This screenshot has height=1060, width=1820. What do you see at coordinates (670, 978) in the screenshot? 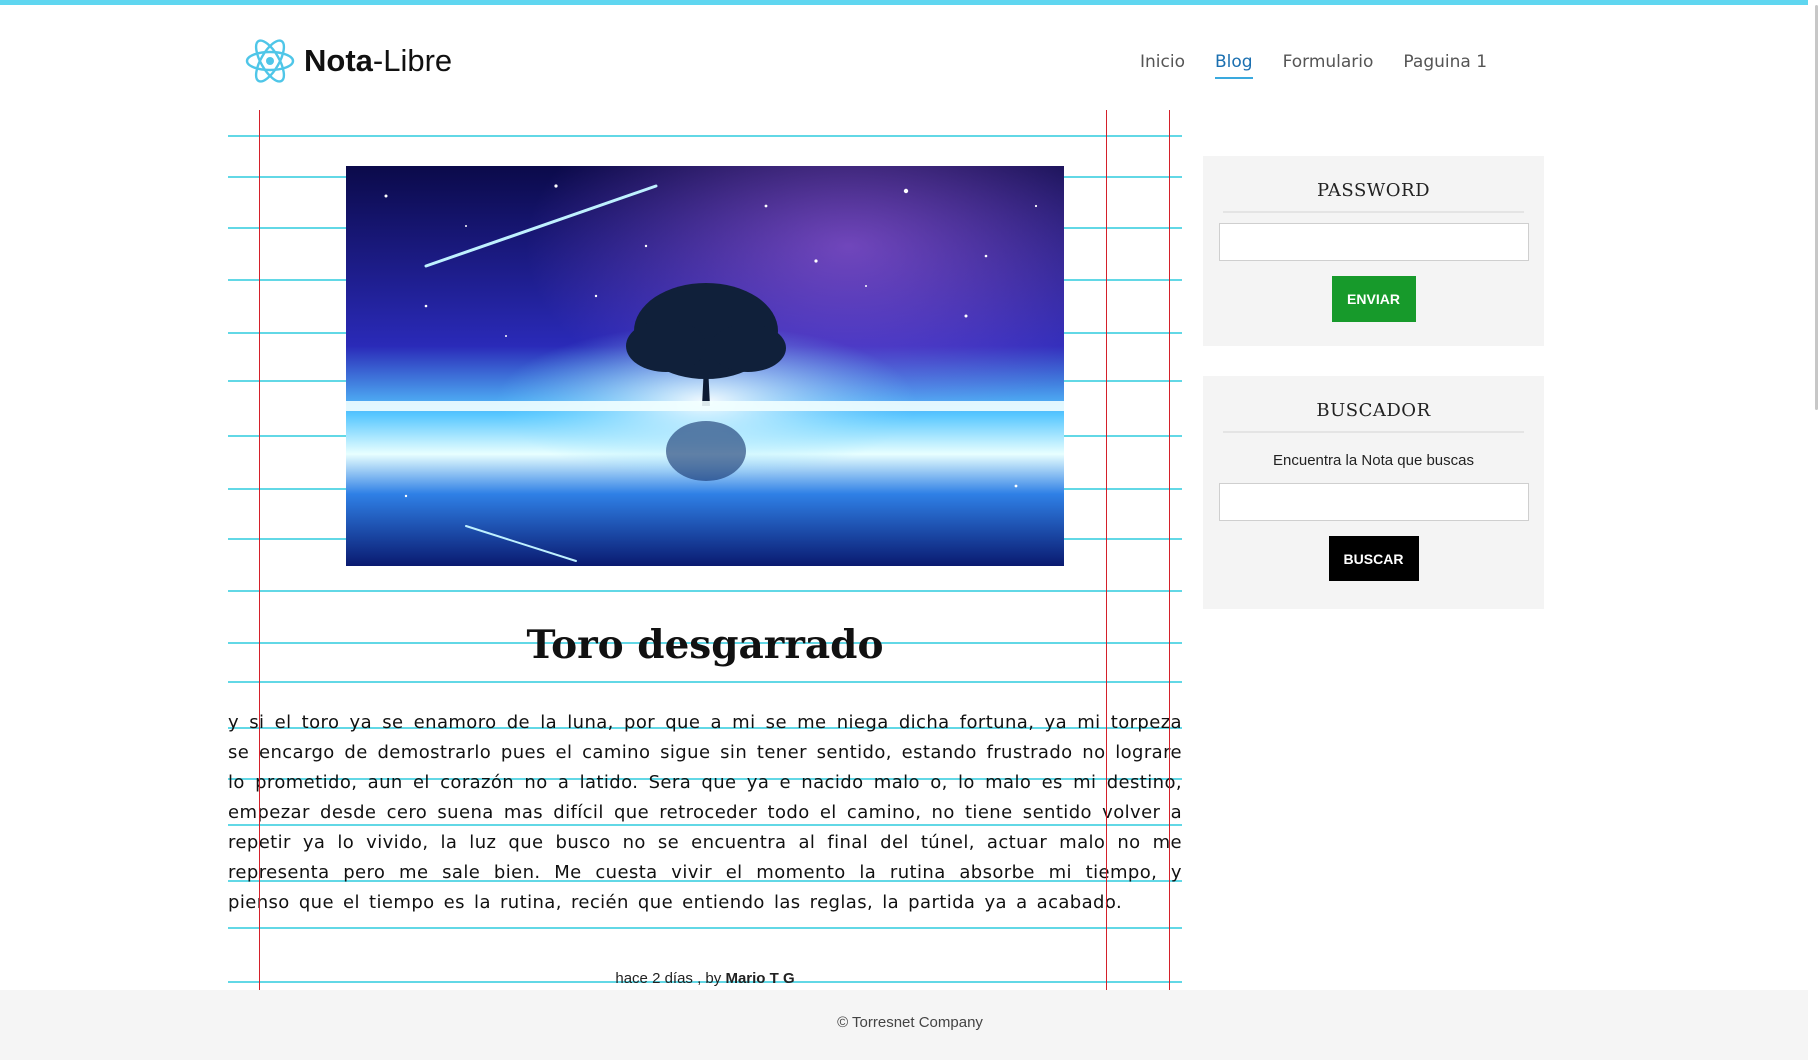
I see `post-date: hace 2 días , by` at bounding box center [670, 978].